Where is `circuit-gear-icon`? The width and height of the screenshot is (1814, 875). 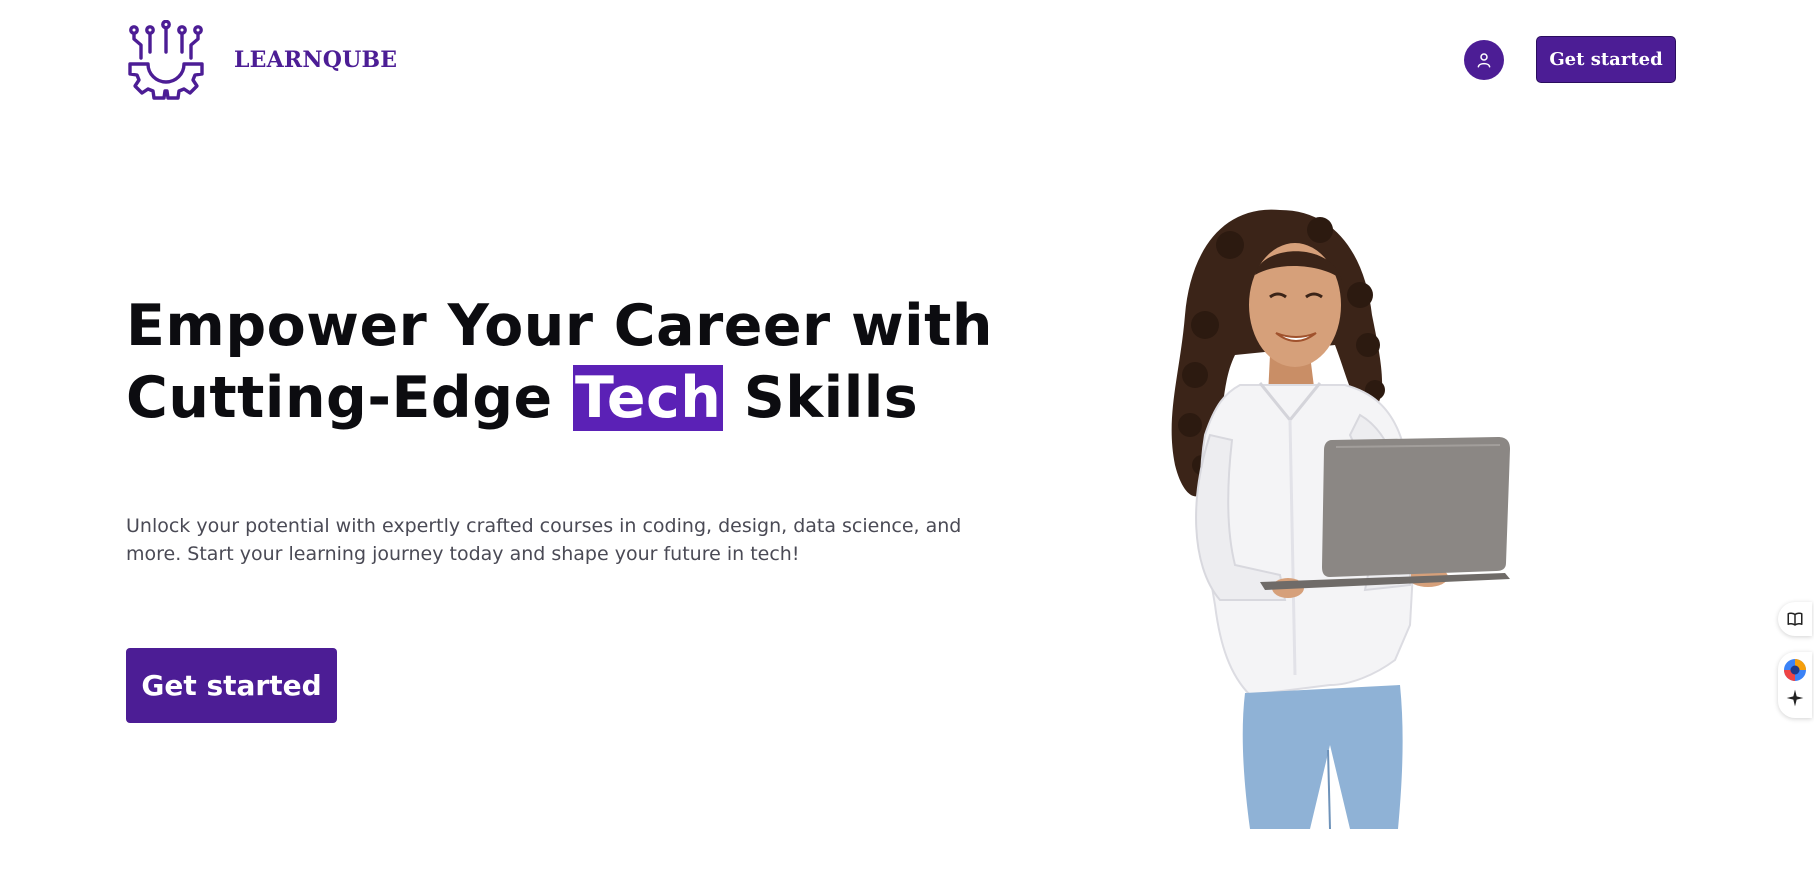 circuit-gear-icon is located at coordinates (166, 60).